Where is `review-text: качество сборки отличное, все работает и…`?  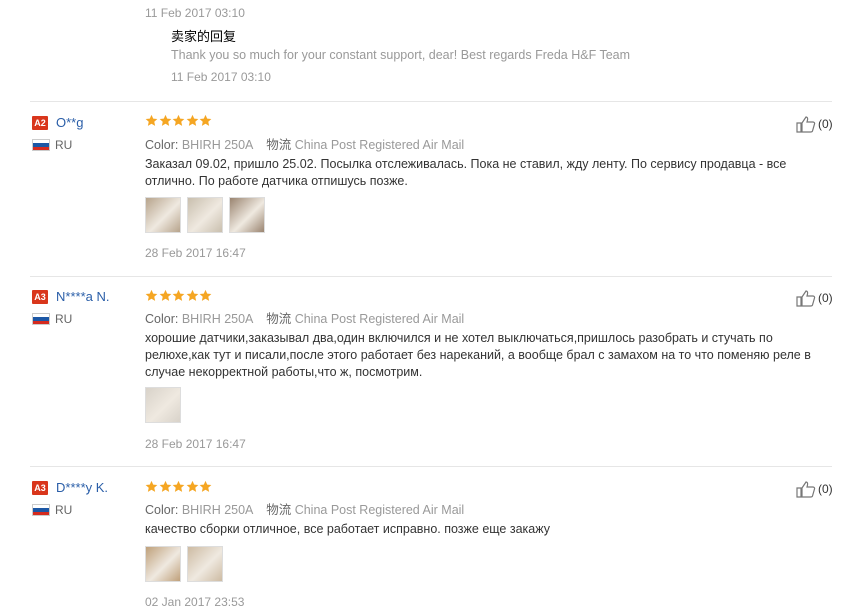 review-text: качество сборки отличное, все работает и… is located at coordinates (347, 529).